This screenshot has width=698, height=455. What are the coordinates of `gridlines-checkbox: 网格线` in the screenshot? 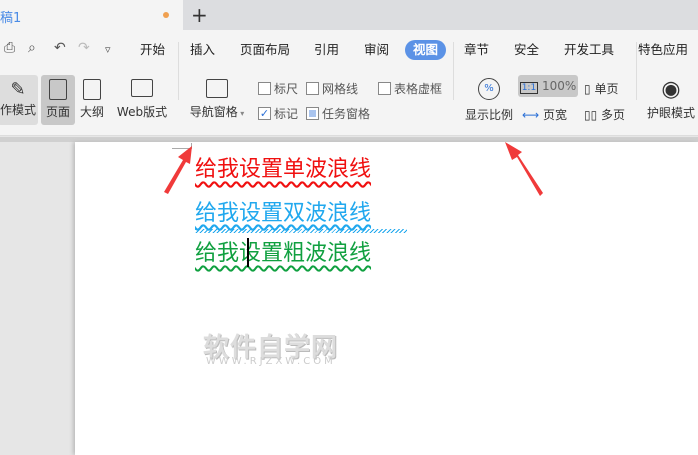 It's located at (332, 88).